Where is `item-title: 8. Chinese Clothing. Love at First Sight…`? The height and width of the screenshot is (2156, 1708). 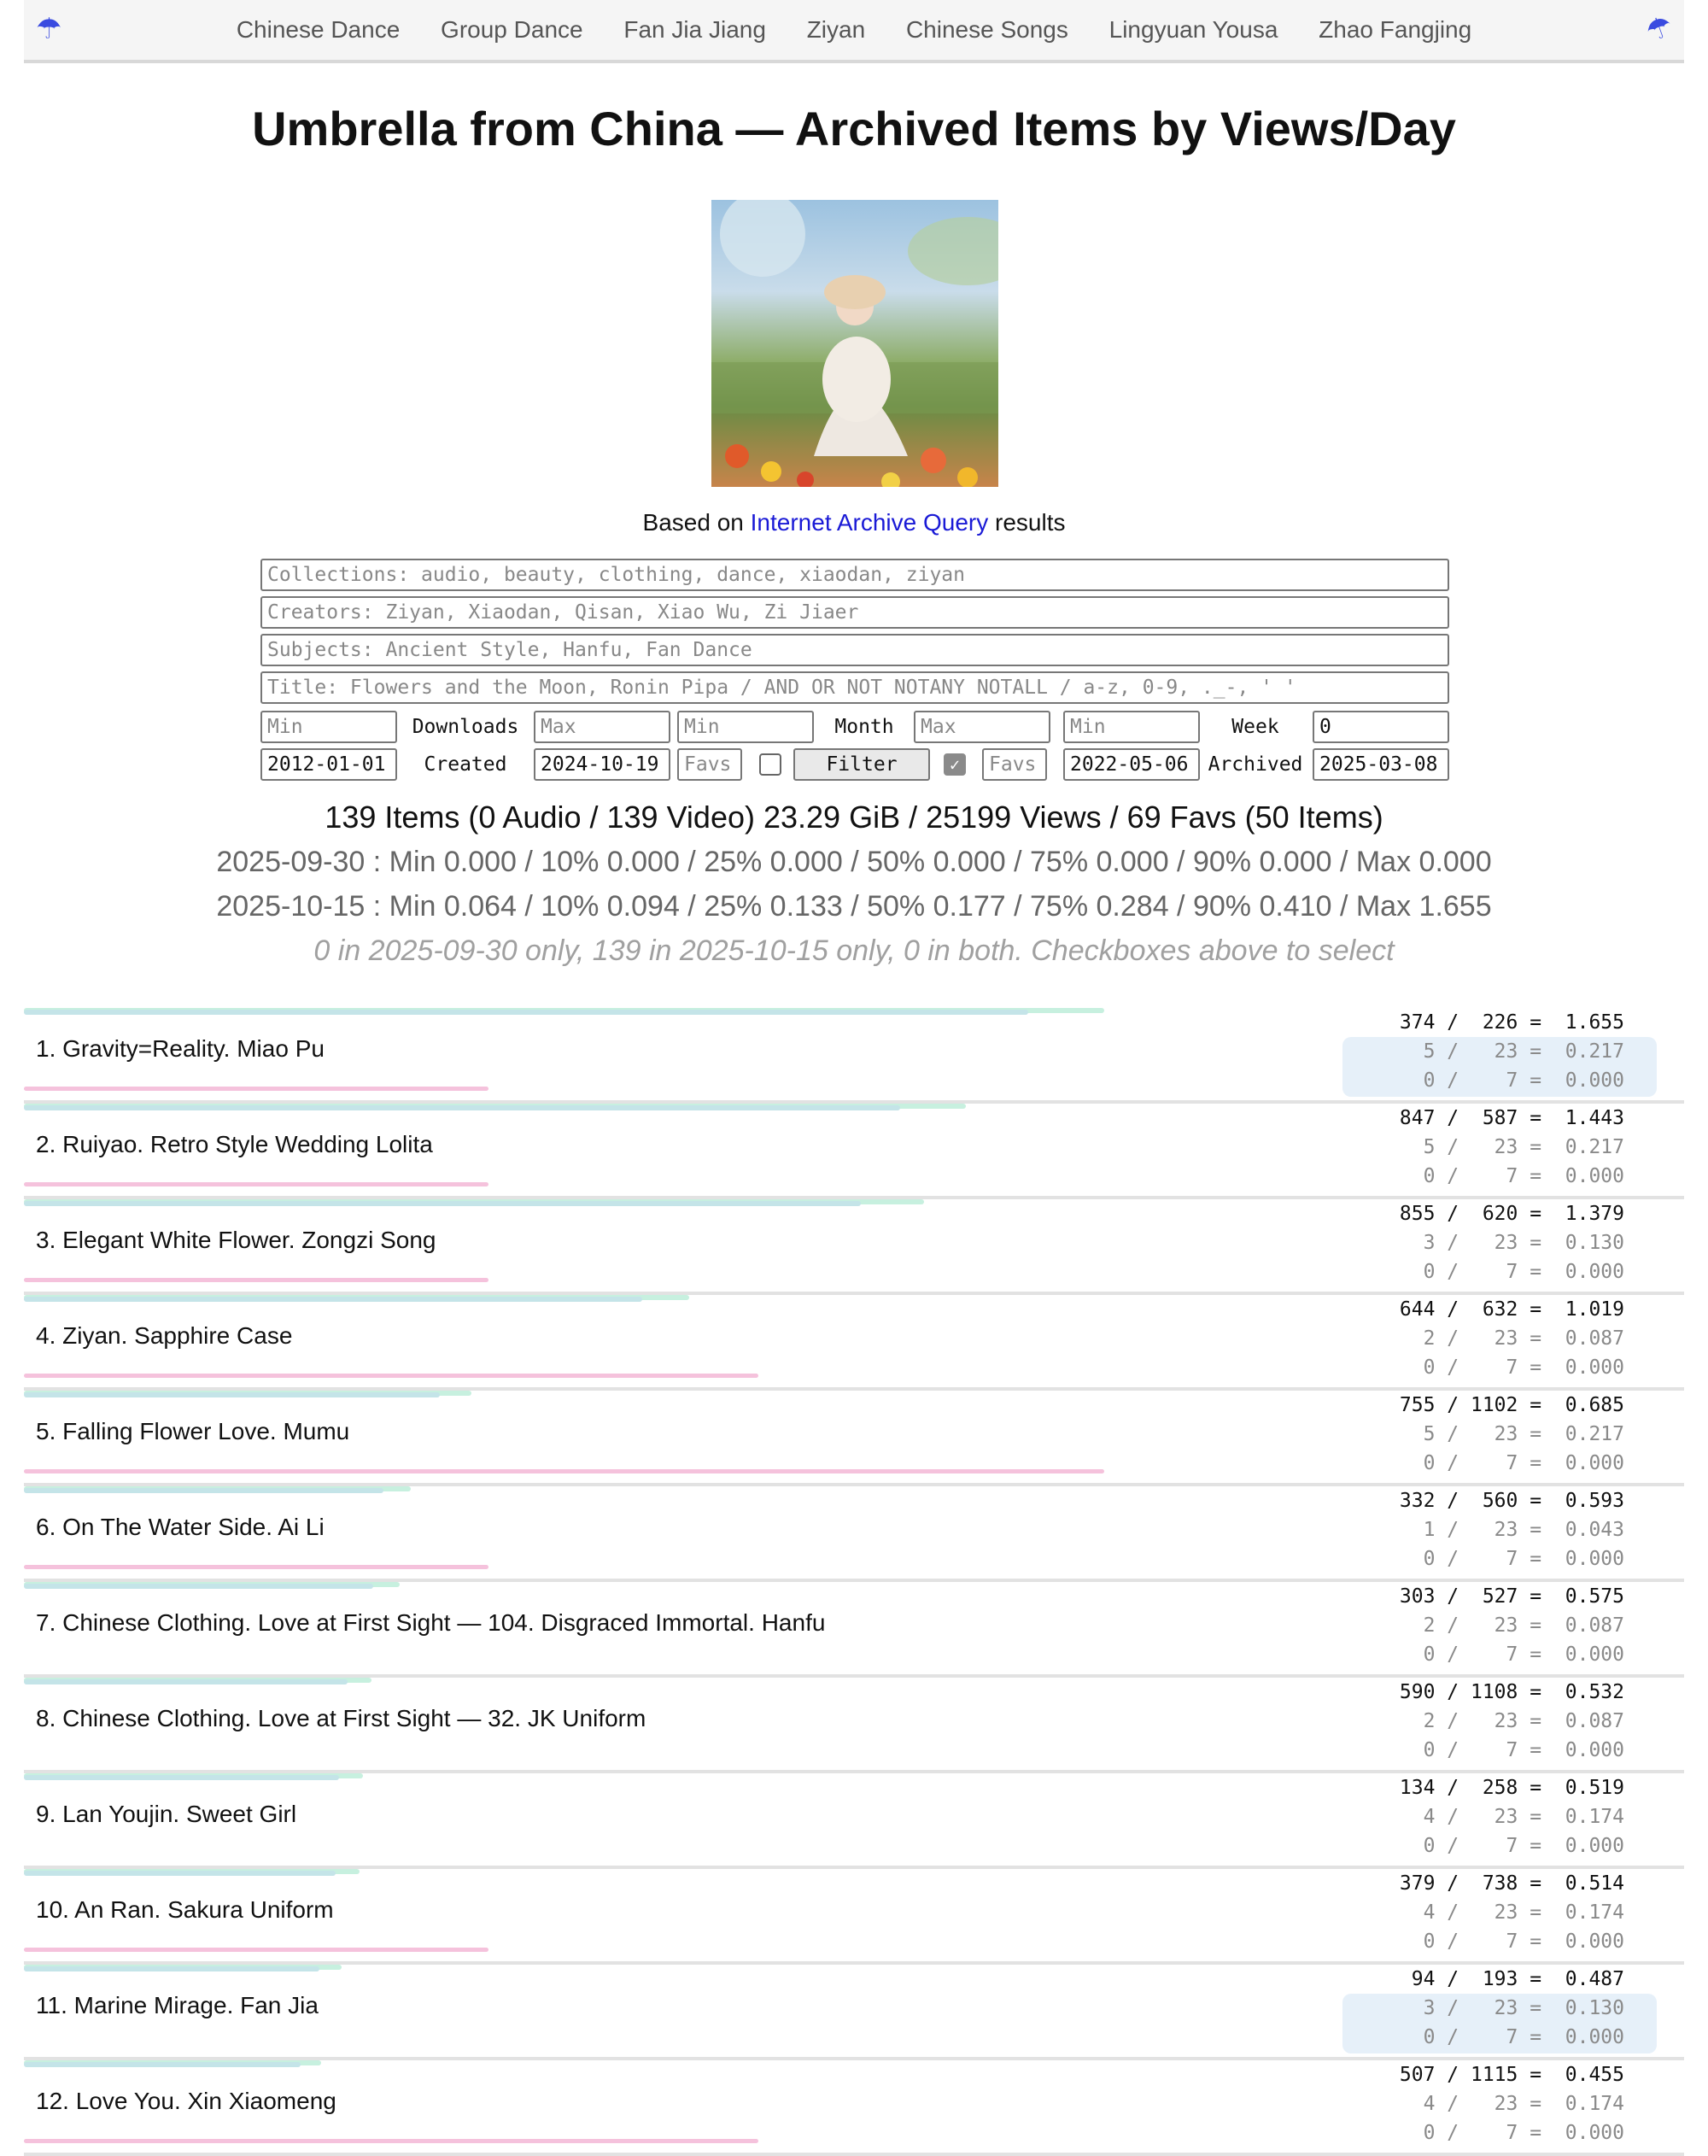 item-title: 8. Chinese Clothing. Love at First Sight… is located at coordinates (341, 1719).